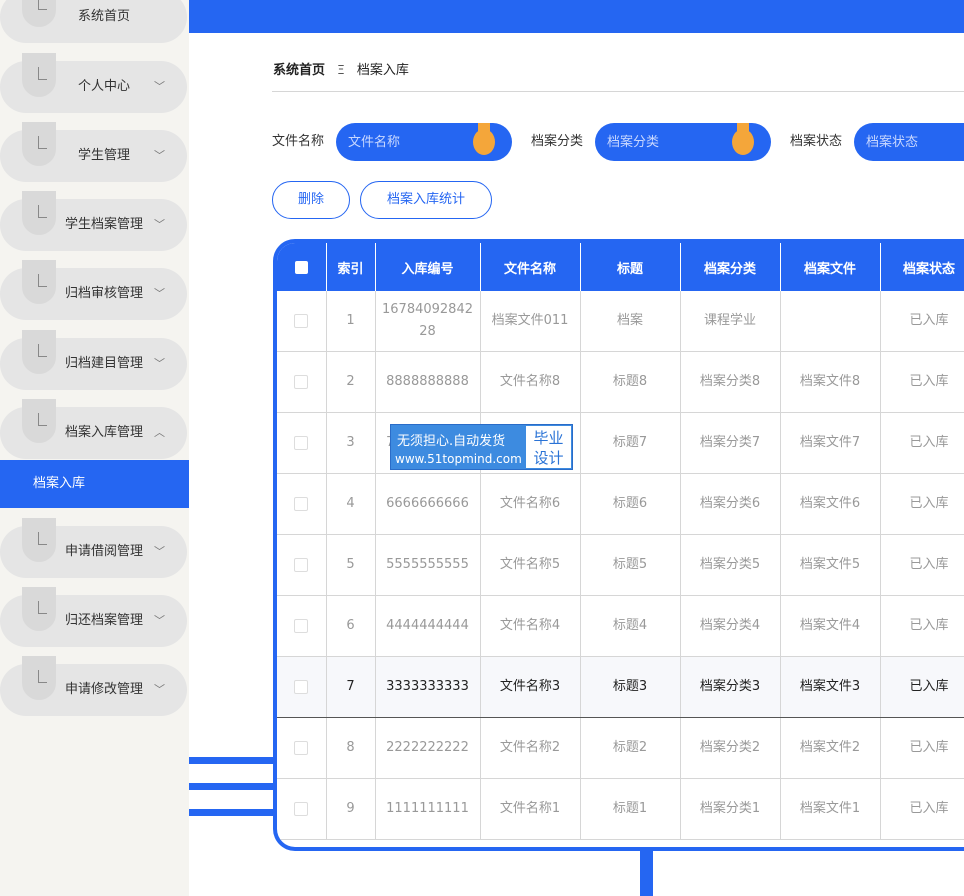  Describe the element at coordinates (548, 447) in the screenshot. I see `watermark-badge: 毕业 设计` at that location.